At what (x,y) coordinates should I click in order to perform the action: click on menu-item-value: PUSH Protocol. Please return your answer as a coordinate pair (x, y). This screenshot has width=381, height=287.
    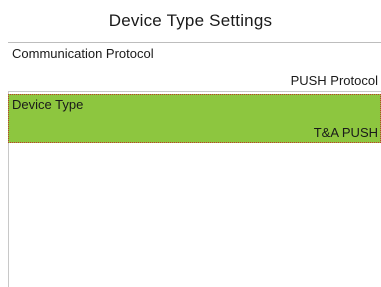
    Looking at the image, I should click on (334, 80).